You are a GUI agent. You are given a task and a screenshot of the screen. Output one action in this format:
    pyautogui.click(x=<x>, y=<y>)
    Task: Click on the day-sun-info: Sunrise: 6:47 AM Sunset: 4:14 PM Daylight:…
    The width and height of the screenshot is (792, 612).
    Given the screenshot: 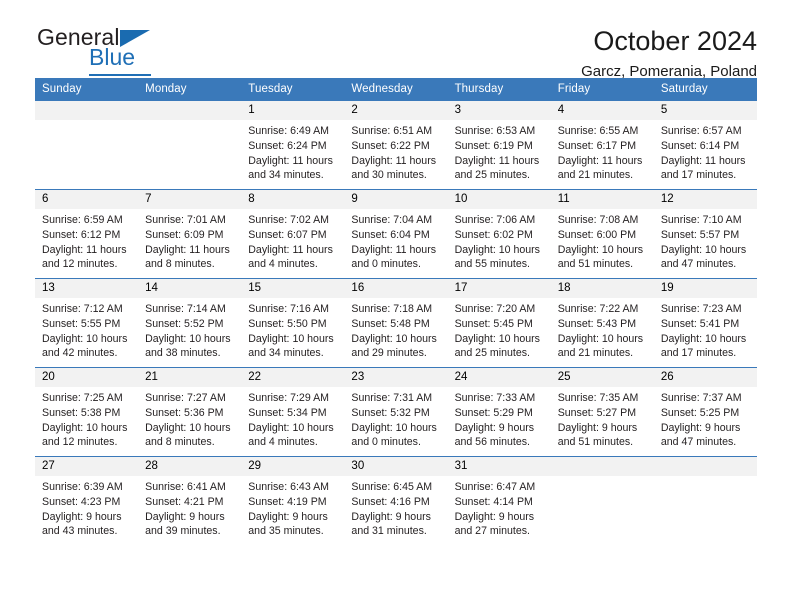 What is the action you would take?
    pyautogui.click(x=499, y=507)
    